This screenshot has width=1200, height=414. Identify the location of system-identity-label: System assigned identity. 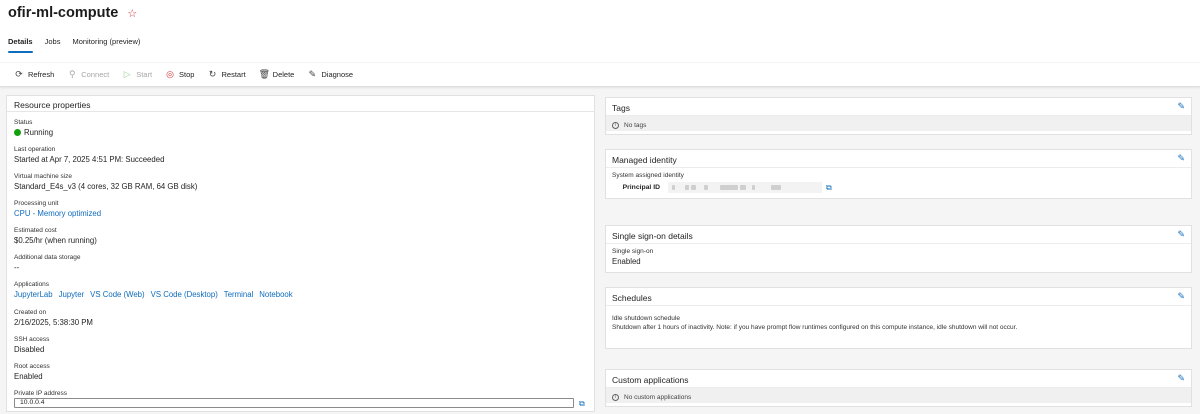
(648, 175).